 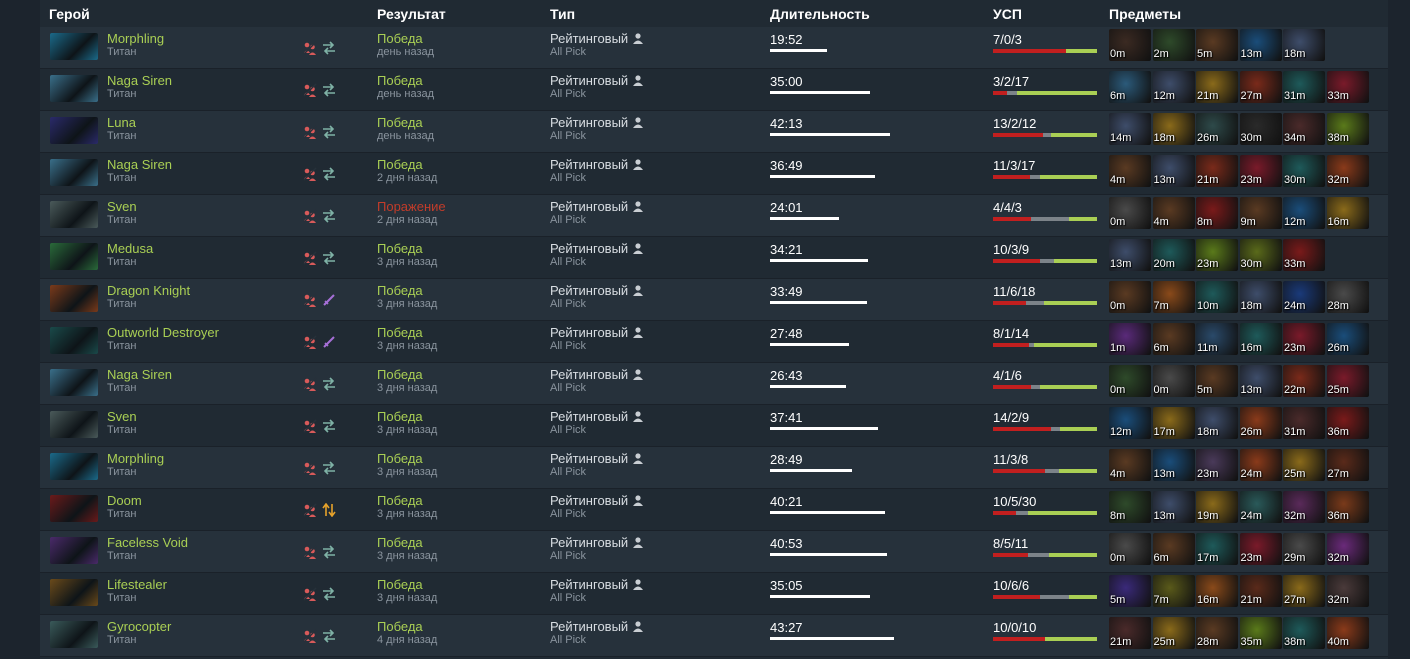 What do you see at coordinates (1217, 549) in the screenshot?
I see `item-slot: 17m` at bounding box center [1217, 549].